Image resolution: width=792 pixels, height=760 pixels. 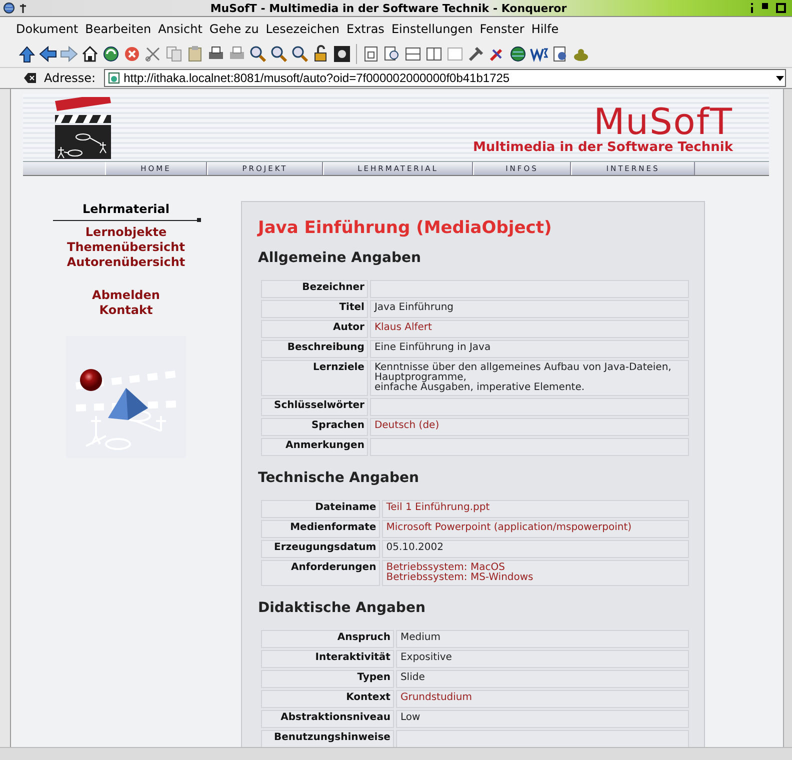 I want to click on value-cell: Kenntnisse über den allgemeines Aufbau von Java-Dateien, Hauptprogramme, einfache Ausgaben, imperative Elemente., so click(x=529, y=378).